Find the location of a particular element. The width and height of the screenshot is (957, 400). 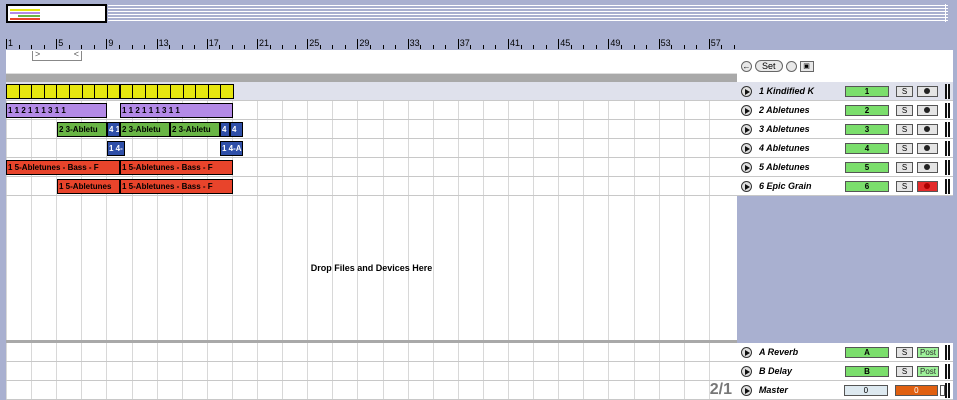

track-activator-button: 4 is located at coordinates (867, 148).